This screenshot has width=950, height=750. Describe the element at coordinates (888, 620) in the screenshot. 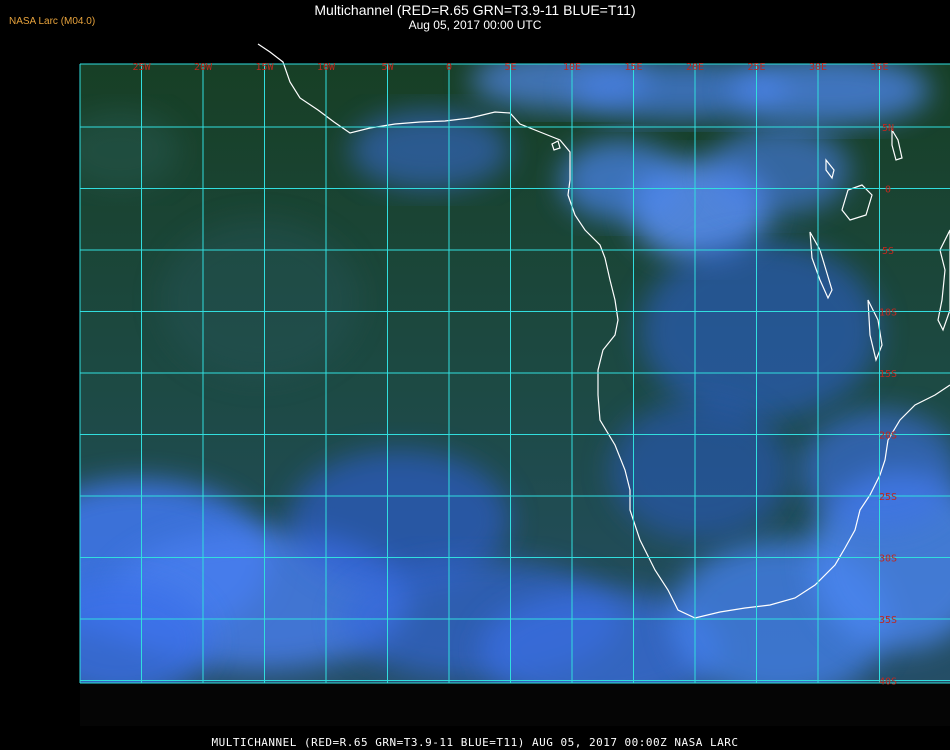

I see `latitude-label: 35S` at that location.